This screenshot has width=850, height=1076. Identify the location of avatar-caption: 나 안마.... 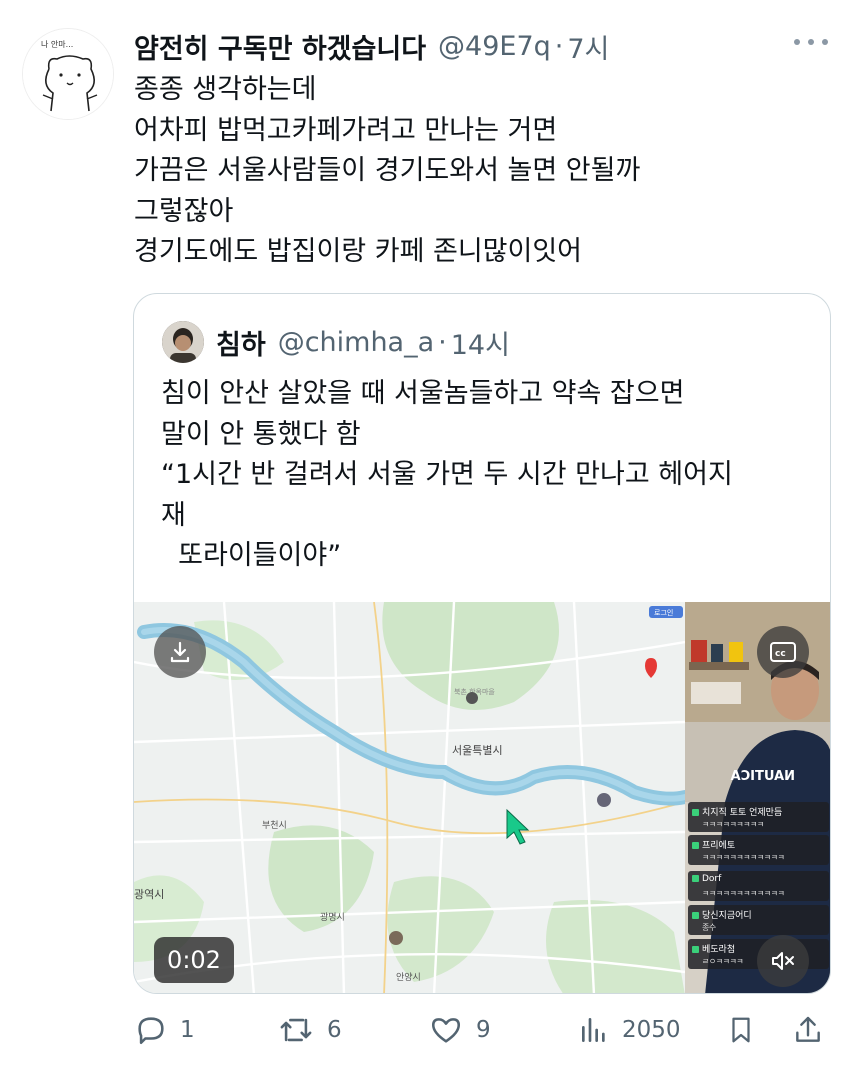
(57, 44).